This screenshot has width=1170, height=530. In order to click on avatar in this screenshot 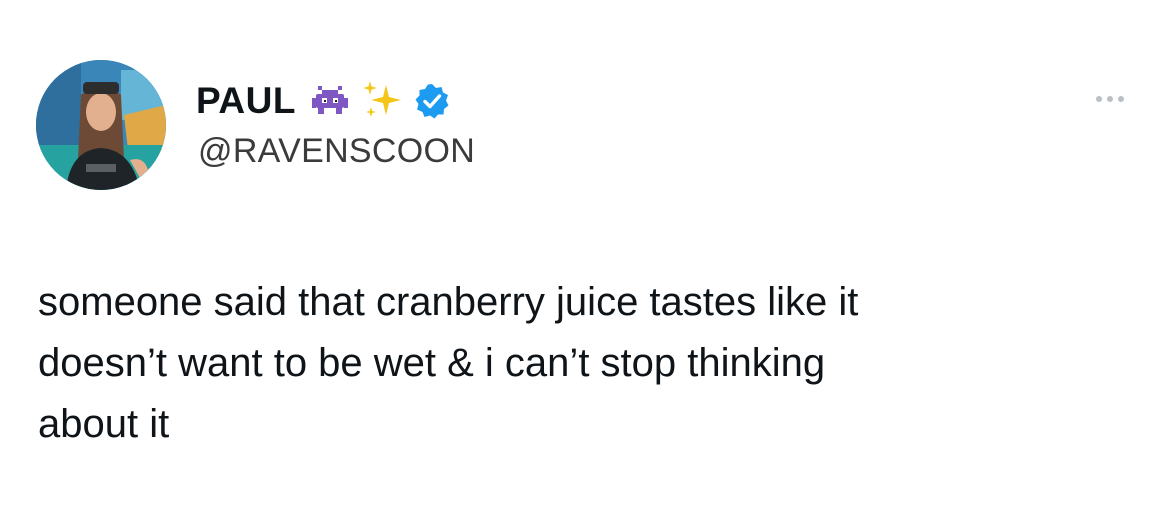, I will do `click(101, 125)`.